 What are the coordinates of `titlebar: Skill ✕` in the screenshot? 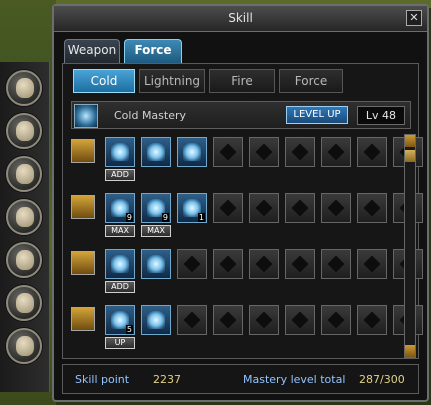 It's located at (240, 19).